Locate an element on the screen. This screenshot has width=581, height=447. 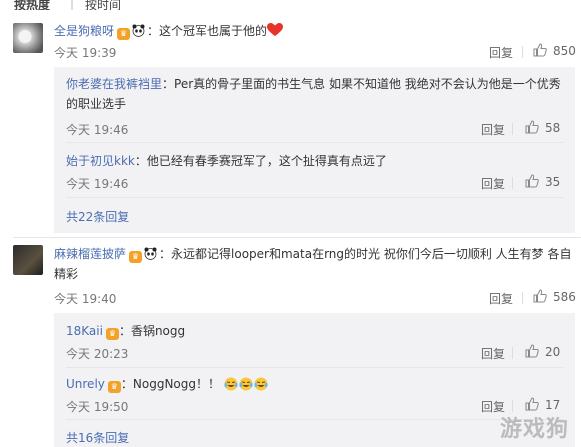
sort-by-time-tab: 按时间 is located at coordinates (103, 5).